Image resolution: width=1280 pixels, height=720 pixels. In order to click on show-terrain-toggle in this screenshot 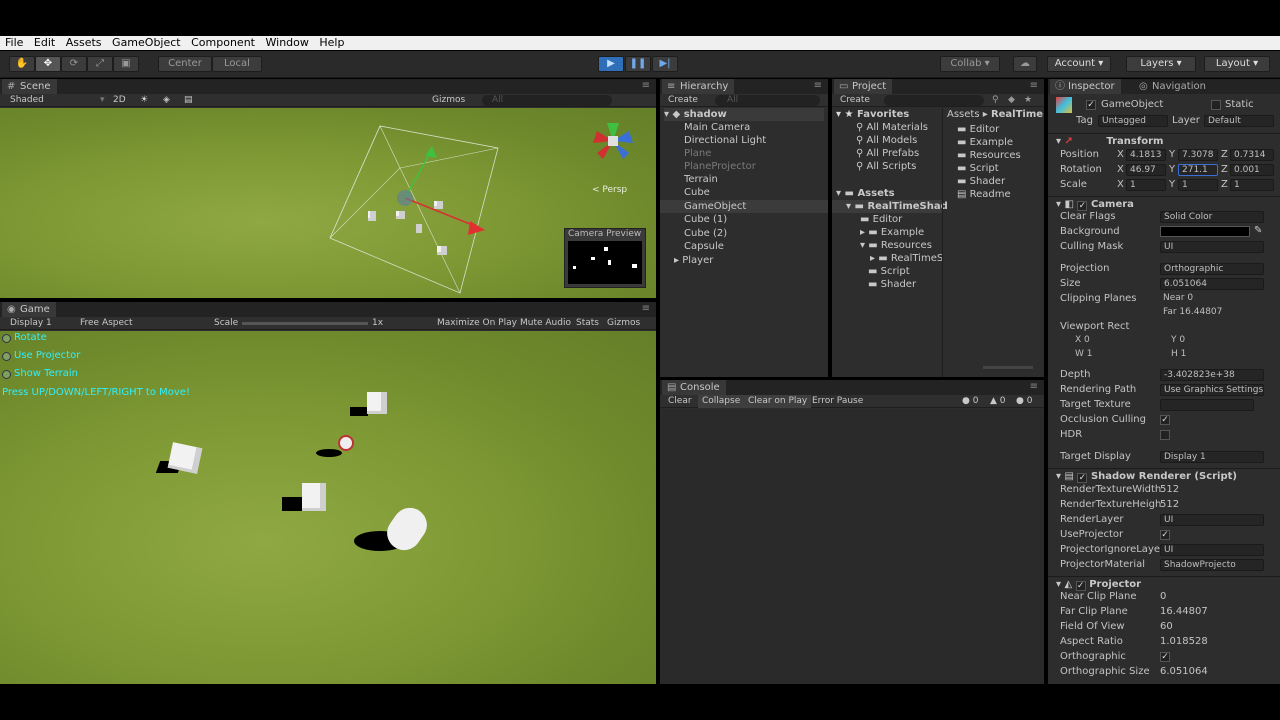, I will do `click(6, 374)`.